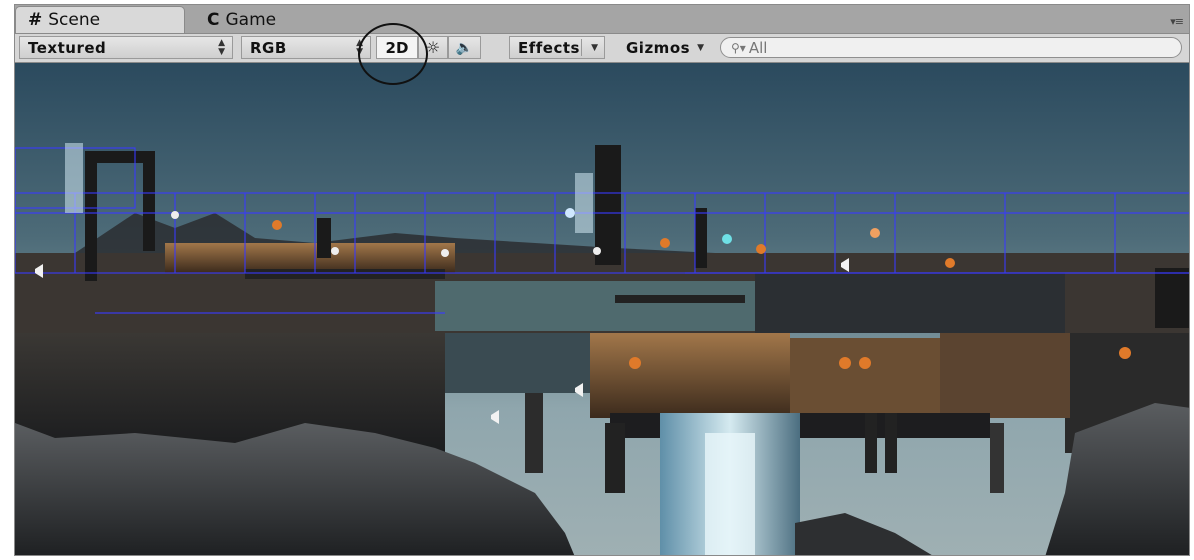 This screenshot has width=1194, height=560. What do you see at coordinates (730, 494) in the screenshot?
I see `central-column-core` at bounding box center [730, 494].